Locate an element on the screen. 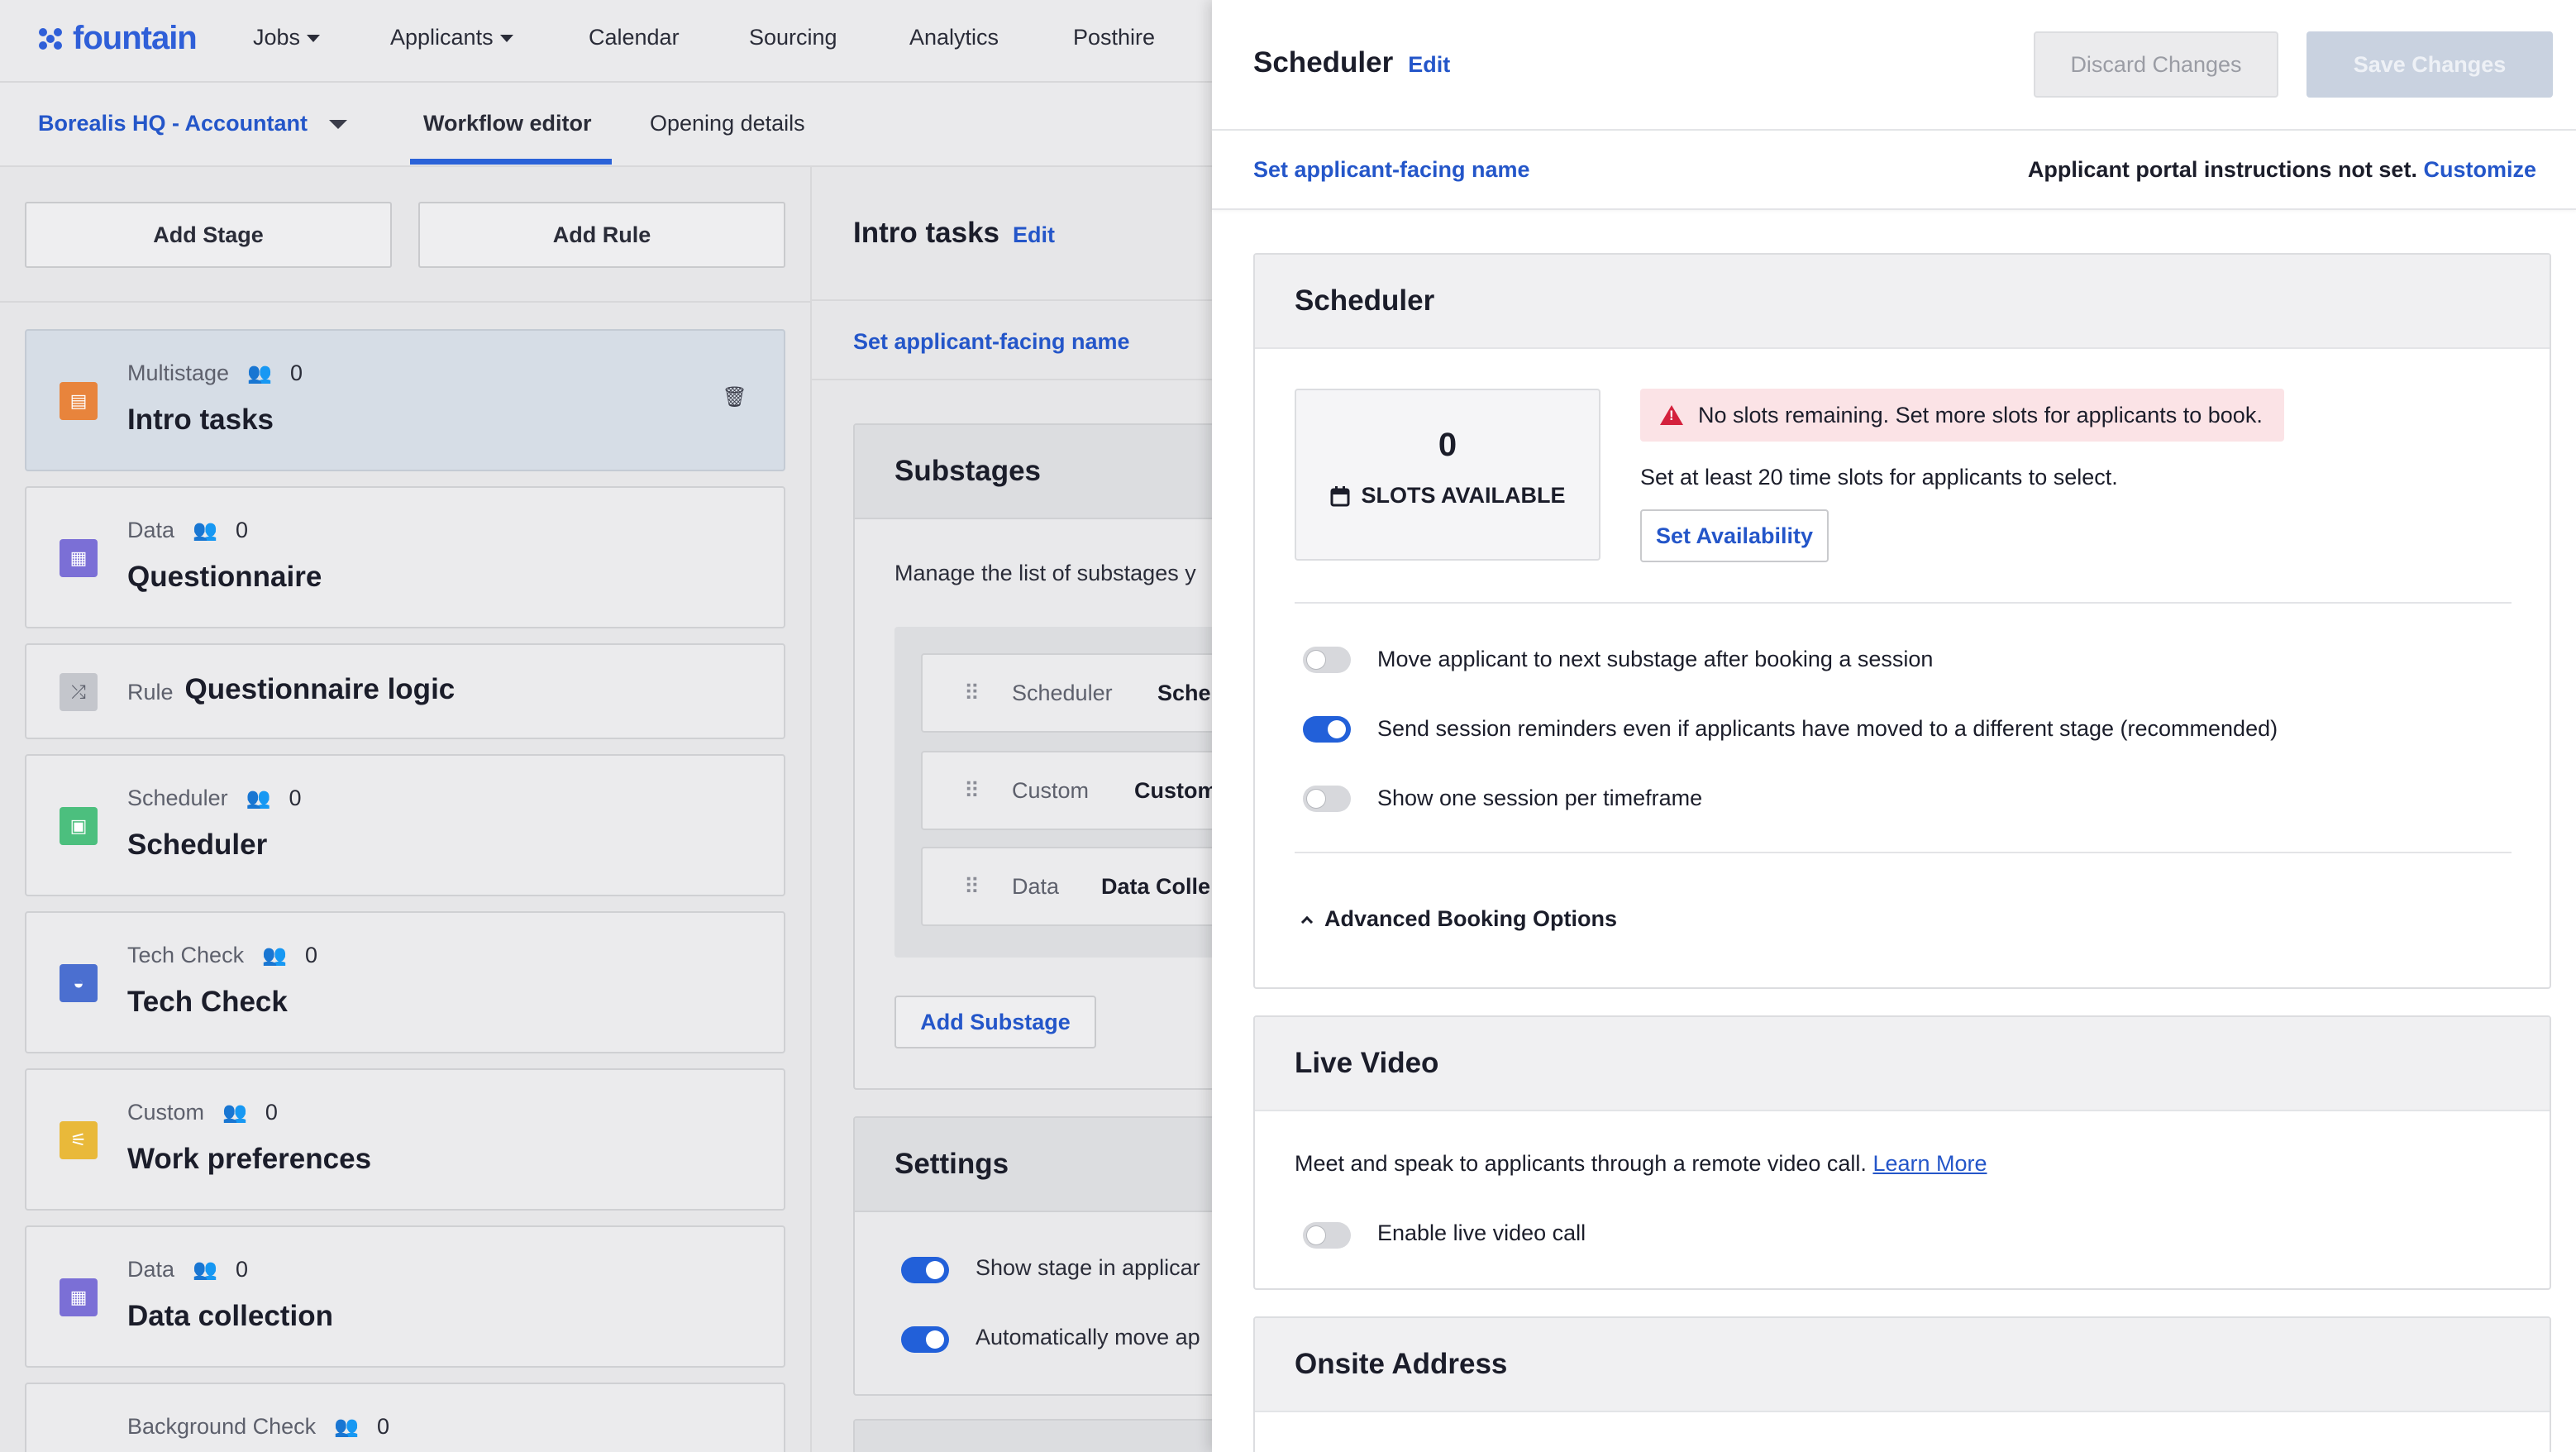 The width and height of the screenshot is (2576, 1452). job-selector-label: Borealis HQ - Accountant is located at coordinates (173, 123).